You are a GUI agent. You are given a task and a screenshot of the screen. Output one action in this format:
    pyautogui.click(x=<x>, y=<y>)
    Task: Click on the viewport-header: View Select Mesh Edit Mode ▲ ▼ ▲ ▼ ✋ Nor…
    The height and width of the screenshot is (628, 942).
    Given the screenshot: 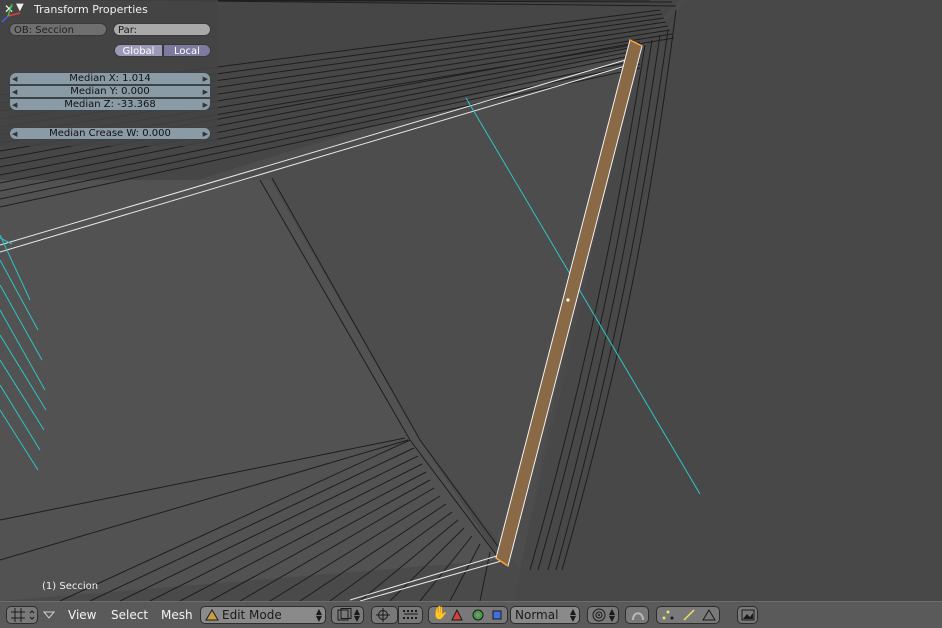 What is the action you would take?
    pyautogui.click(x=471, y=614)
    